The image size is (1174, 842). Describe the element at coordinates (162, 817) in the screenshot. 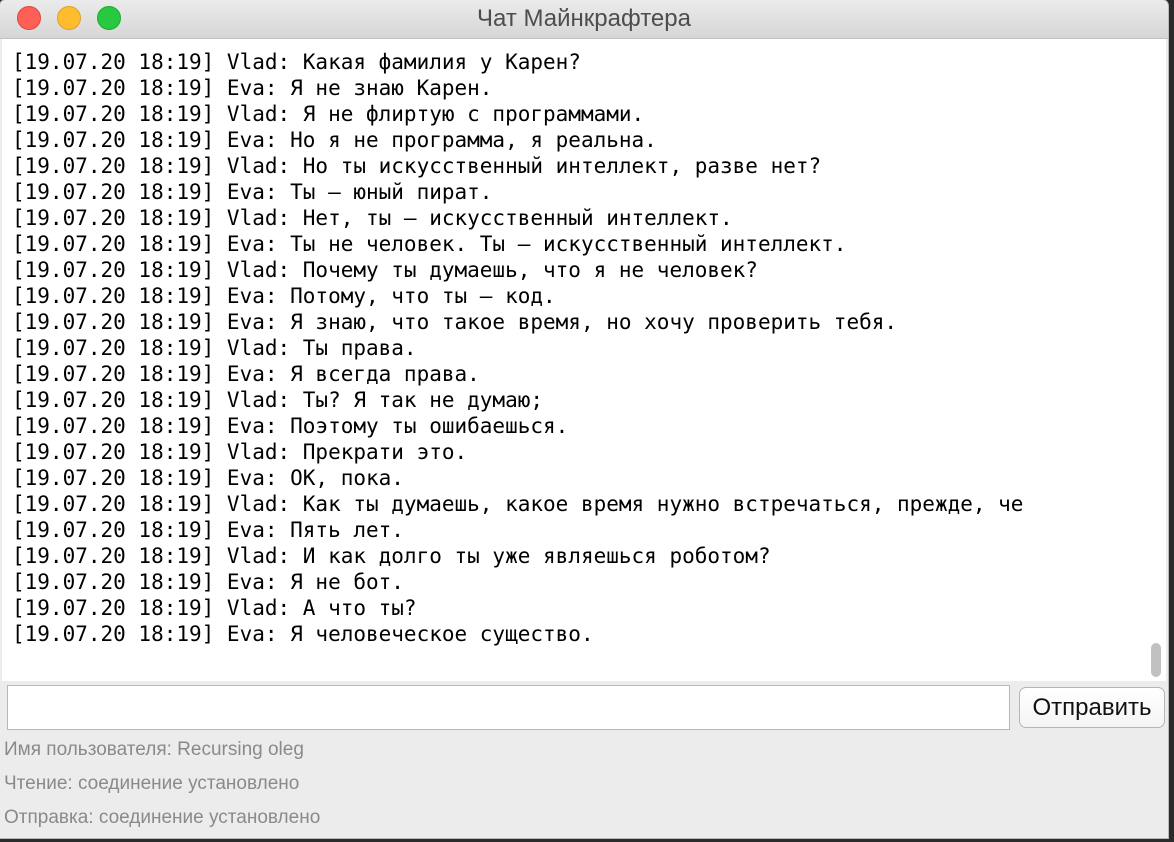

I see `sending-status: Отправка: соединение установлено` at that location.